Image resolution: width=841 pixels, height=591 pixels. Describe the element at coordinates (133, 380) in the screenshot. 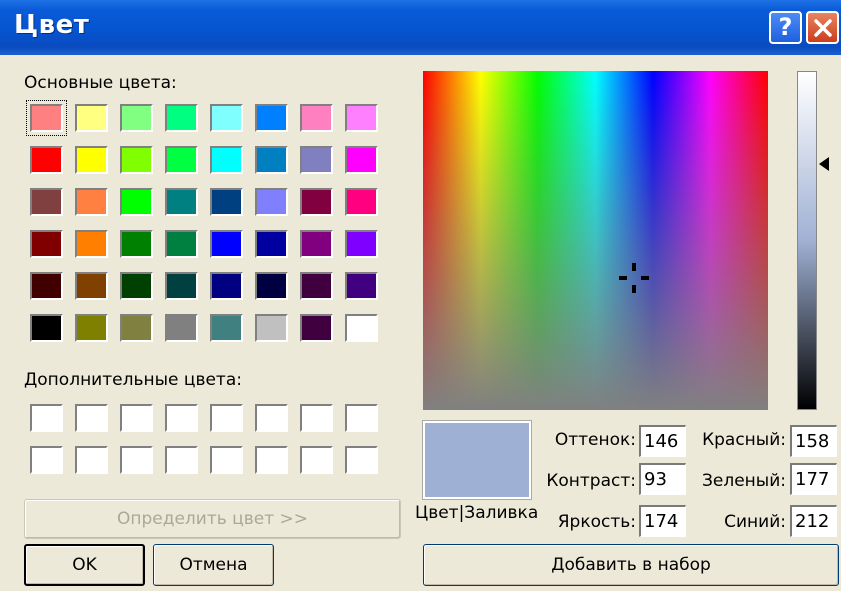

I see `custom-colors-label: Дополнительные цвета:` at that location.